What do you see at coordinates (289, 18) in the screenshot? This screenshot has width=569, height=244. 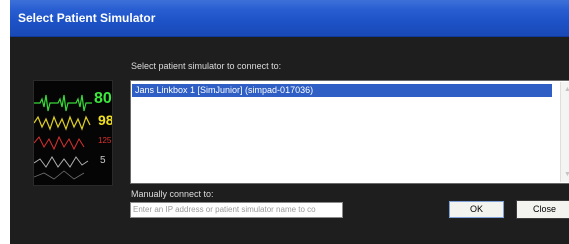 I see `title-bar: Select Patient Simulator` at bounding box center [289, 18].